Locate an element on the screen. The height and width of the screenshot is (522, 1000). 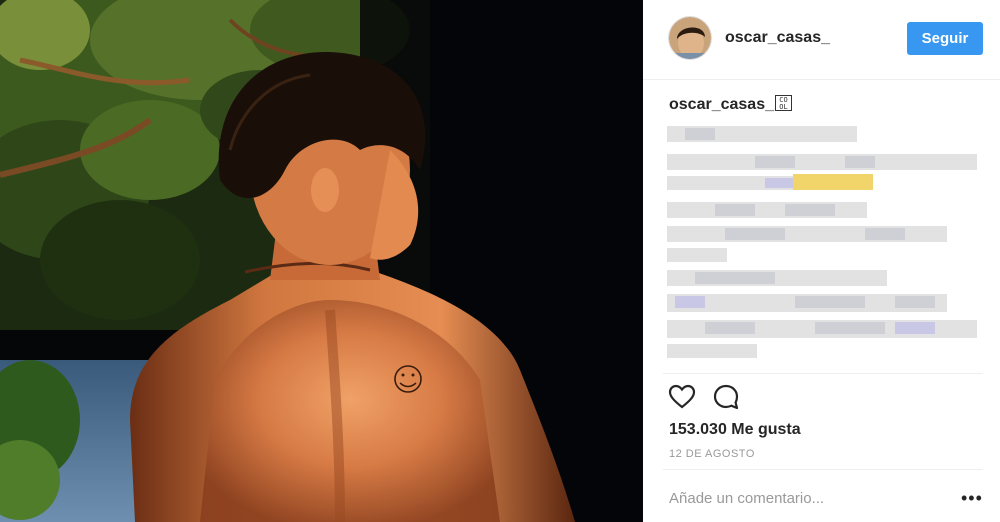
comment-icon is located at coordinates (726, 397).